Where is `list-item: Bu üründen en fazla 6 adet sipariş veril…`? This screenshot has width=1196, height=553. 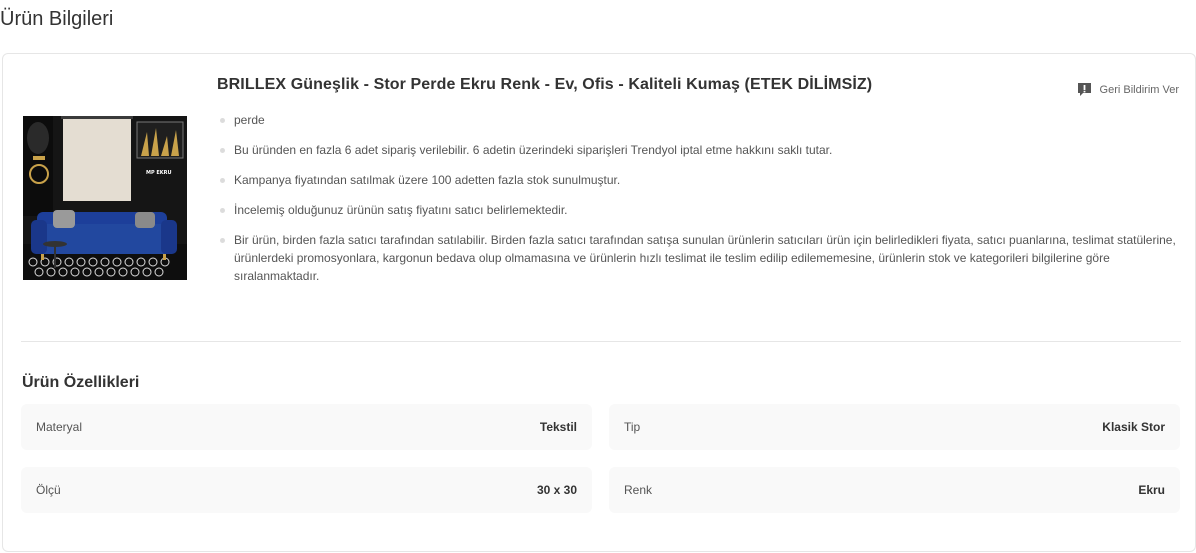 list-item: Bu üründen en fazla 6 adet sipariş veril… is located at coordinates (697, 150).